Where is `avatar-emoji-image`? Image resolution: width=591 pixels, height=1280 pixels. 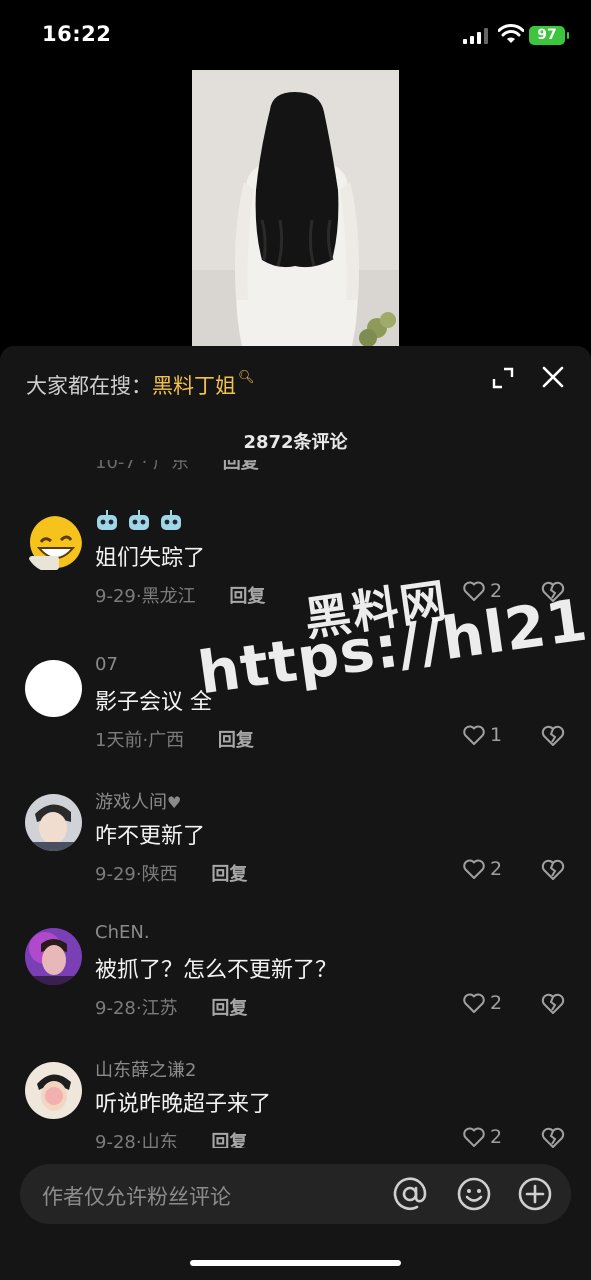 avatar-emoji-image is located at coordinates (55, 543).